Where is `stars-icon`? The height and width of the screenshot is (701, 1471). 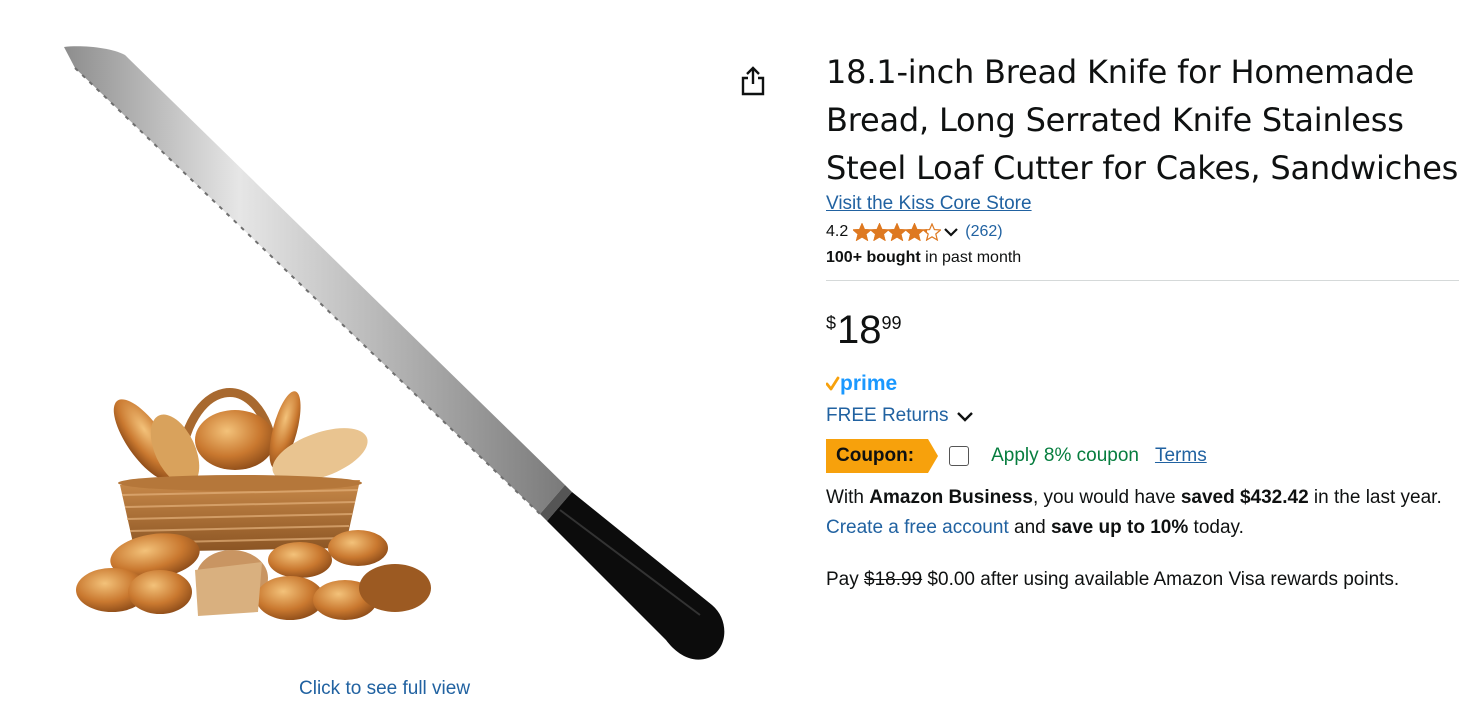 stars-icon is located at coordinates (897, 232).